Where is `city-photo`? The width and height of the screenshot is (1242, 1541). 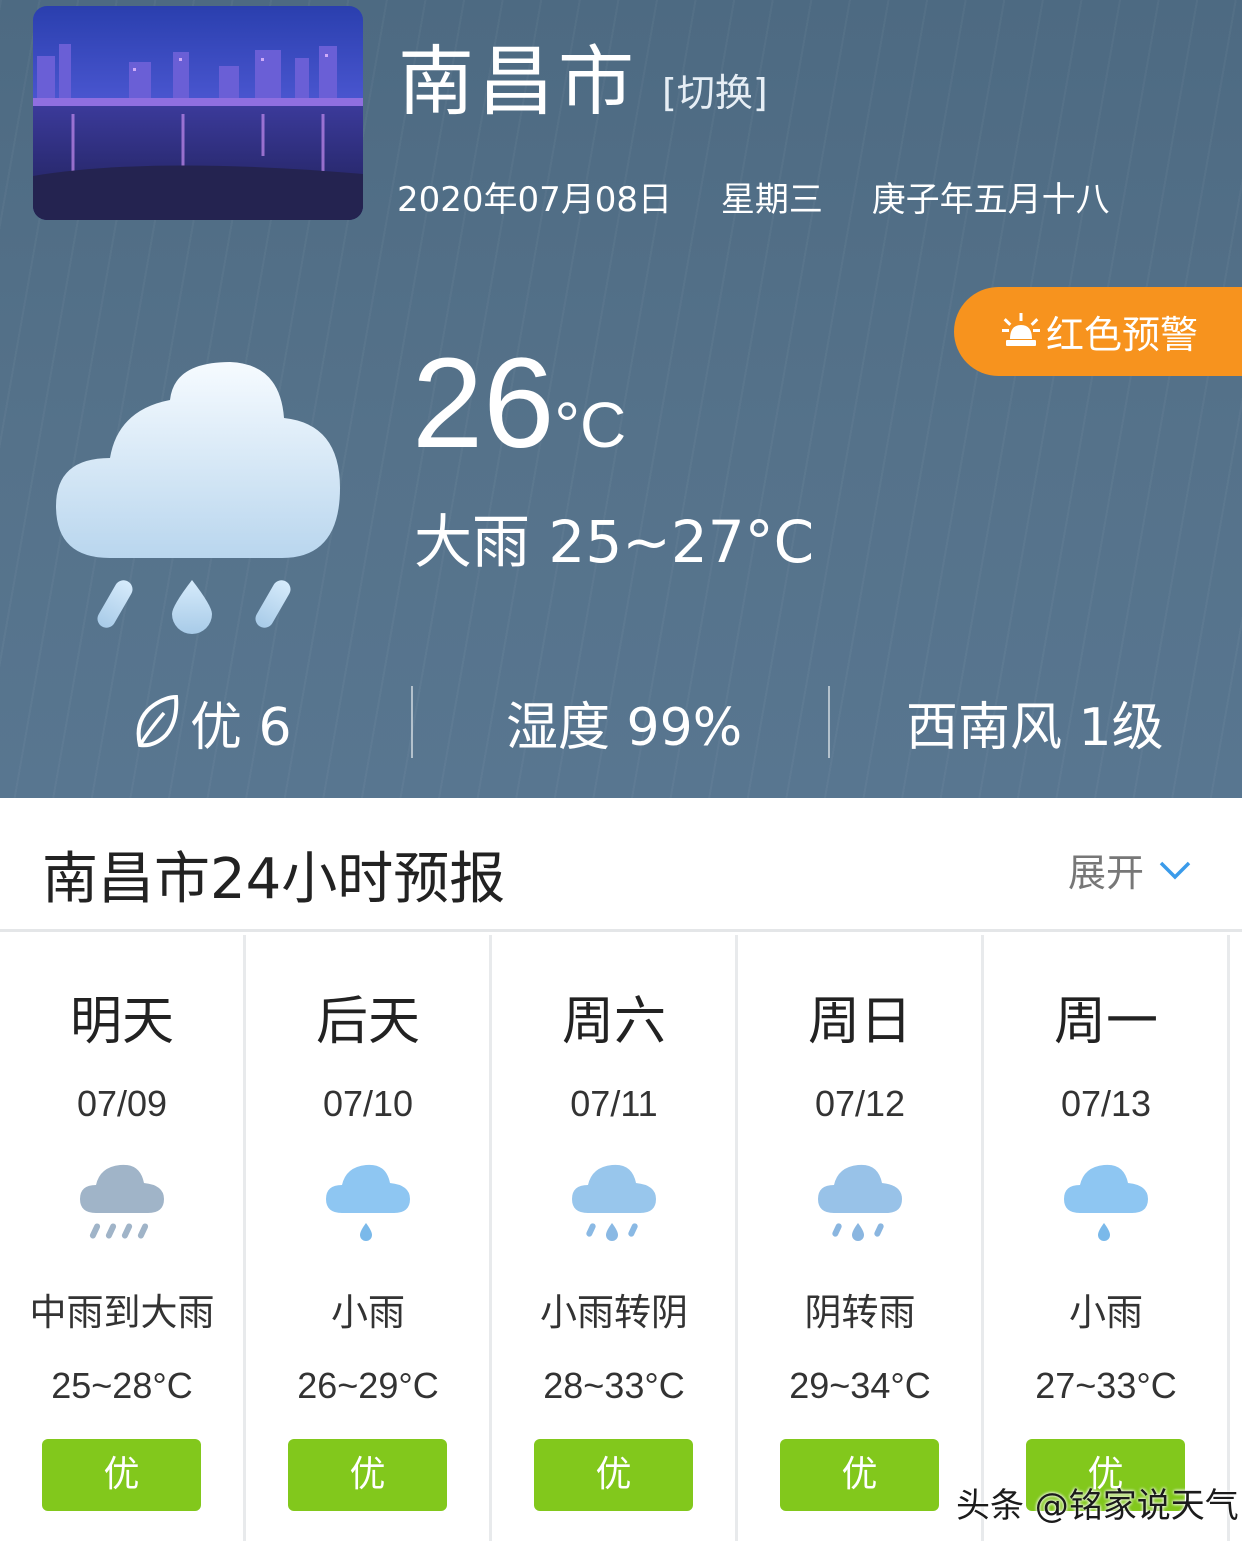
city-photo is located at coordinates (198, 113).